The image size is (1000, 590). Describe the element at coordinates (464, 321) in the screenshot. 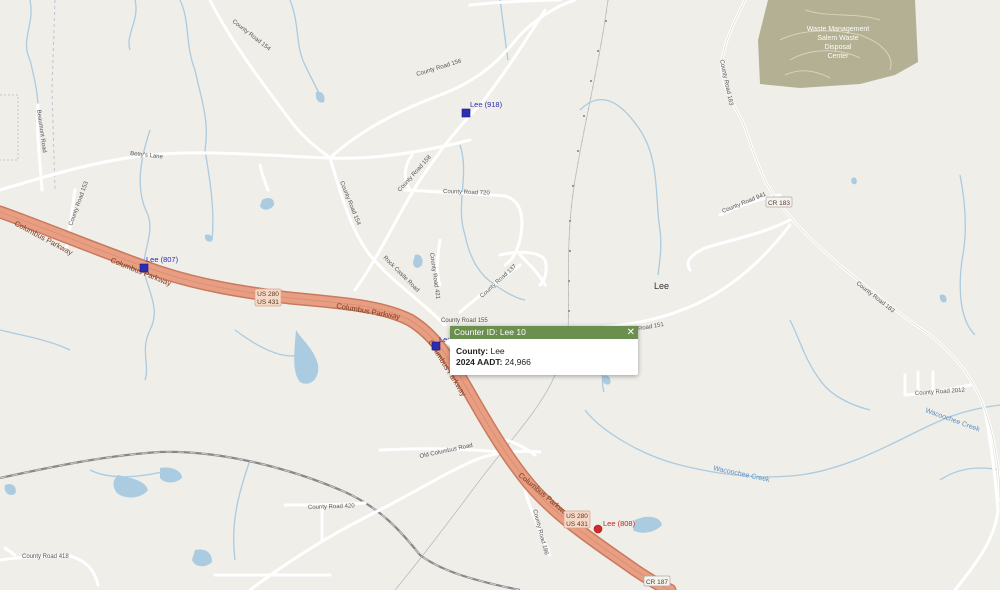

I see `road-label-cr155: County Road 155` at that location.